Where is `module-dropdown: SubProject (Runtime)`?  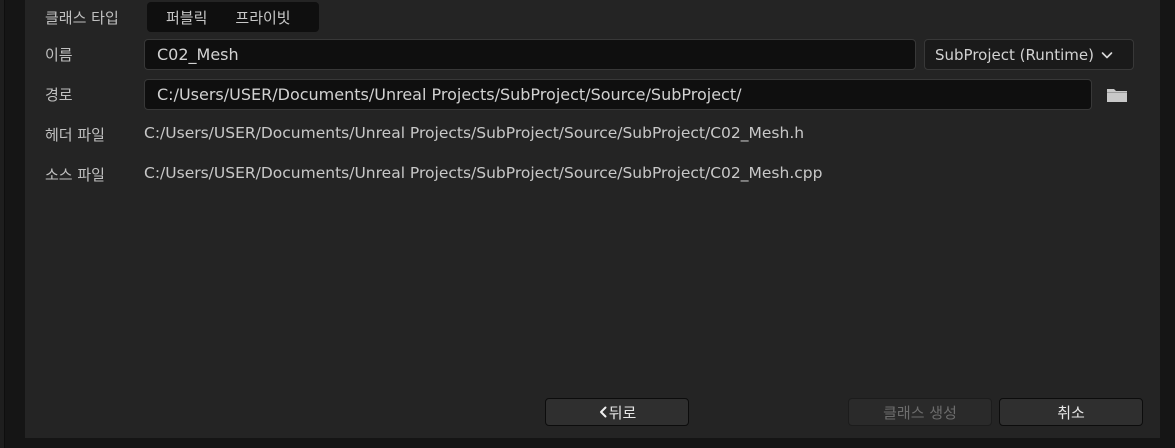
module-dropdown: SubProject (Runtime) is located at coordinates (1029, 54).